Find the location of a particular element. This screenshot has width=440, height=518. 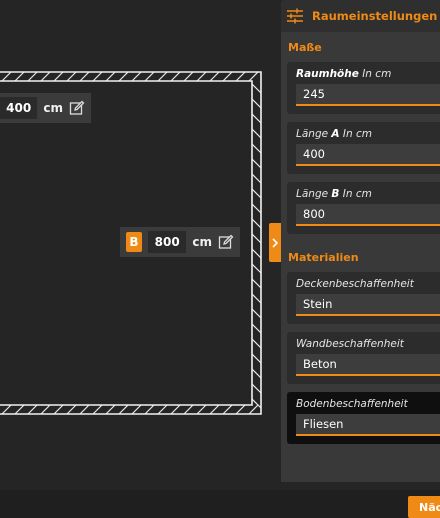

panel-header: Raumeinstellungen is located at coordinates (360, 16).